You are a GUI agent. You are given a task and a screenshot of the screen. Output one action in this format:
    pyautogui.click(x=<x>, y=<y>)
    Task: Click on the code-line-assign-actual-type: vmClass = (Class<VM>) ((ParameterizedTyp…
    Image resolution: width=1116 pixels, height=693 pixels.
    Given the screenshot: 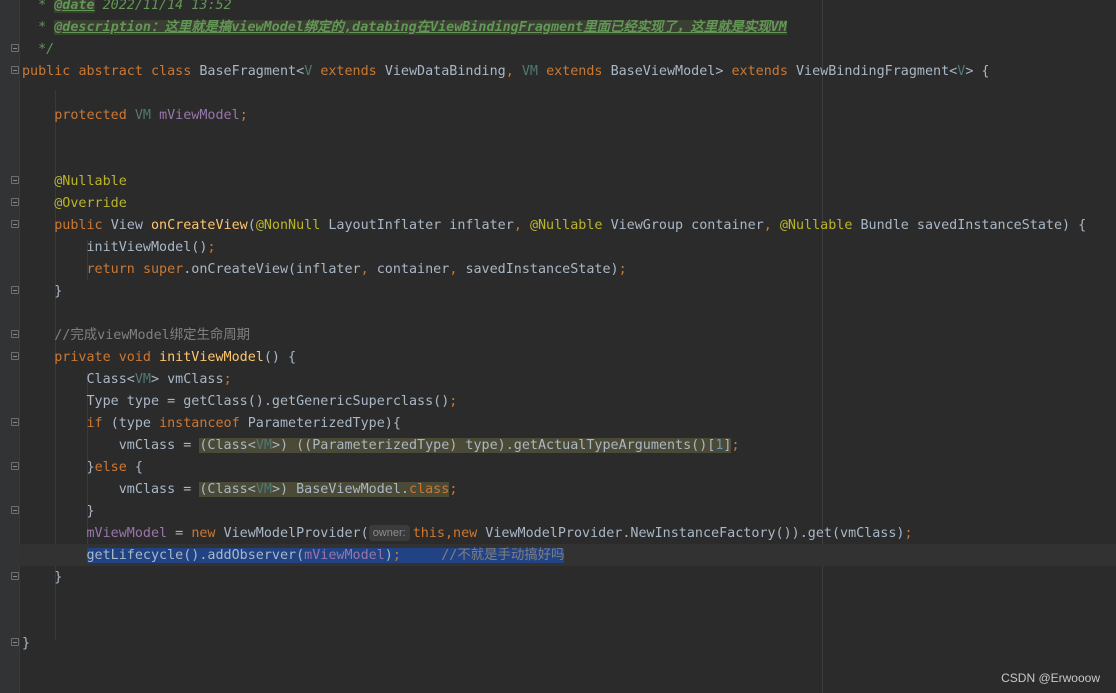 What is the action you would take?
    pyautogui.click(x=381, y=446)
    